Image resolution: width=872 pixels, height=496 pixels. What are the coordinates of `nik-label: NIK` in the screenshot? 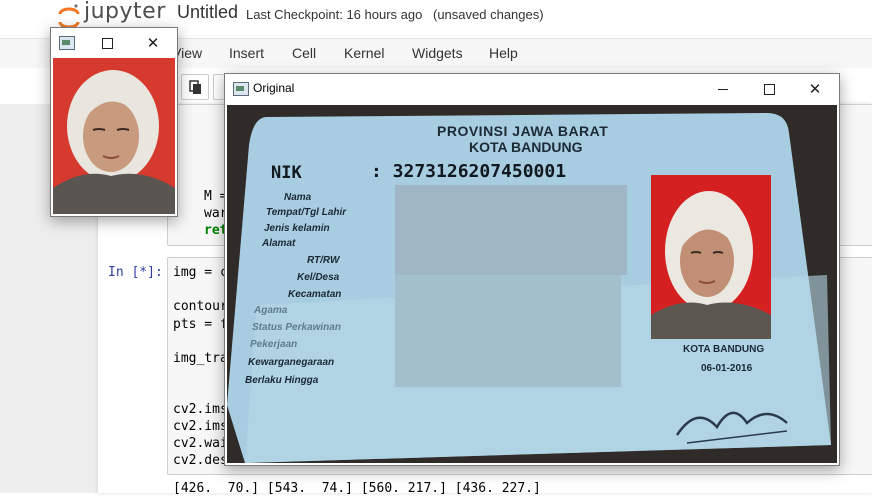 It's located at (286, 173).